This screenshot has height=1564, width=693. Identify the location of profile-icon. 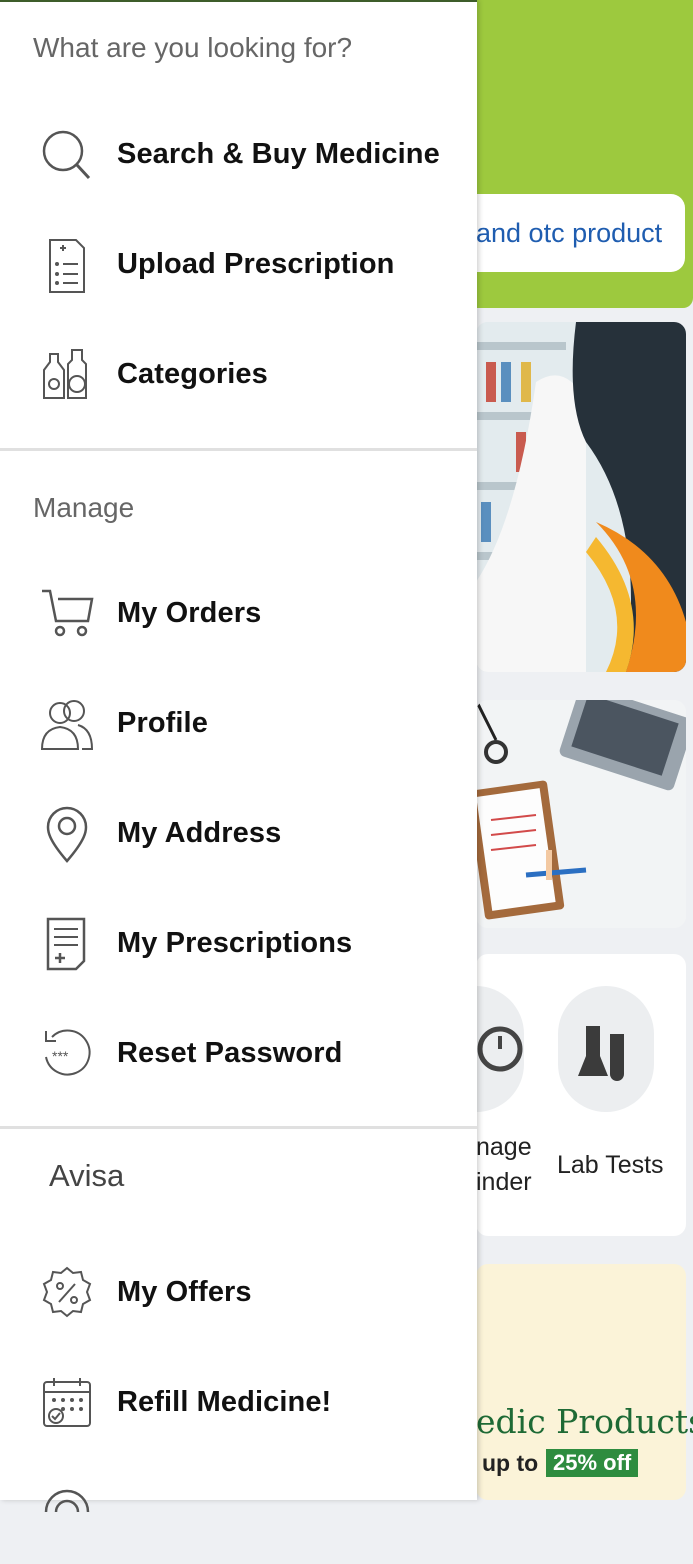
(67, 724).